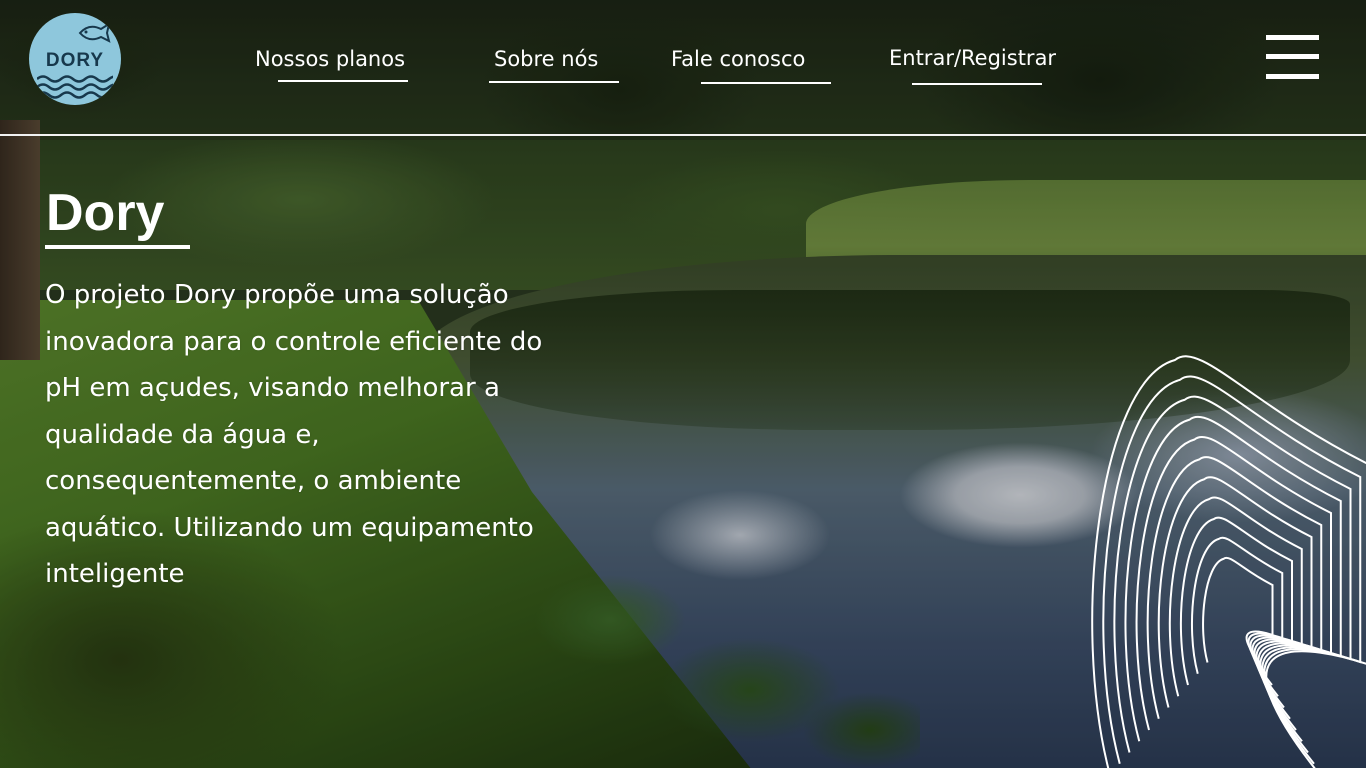 This screenshot has height=768, width=1366. I want to click on logo-text: DORY, so click(75, 60).